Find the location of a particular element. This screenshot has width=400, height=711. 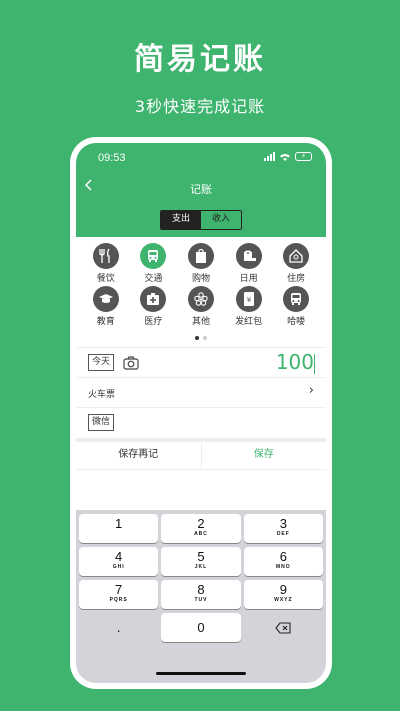

header: 09:53 ⚡ 记账 支出 收入 is located at coordinates (201, 190).